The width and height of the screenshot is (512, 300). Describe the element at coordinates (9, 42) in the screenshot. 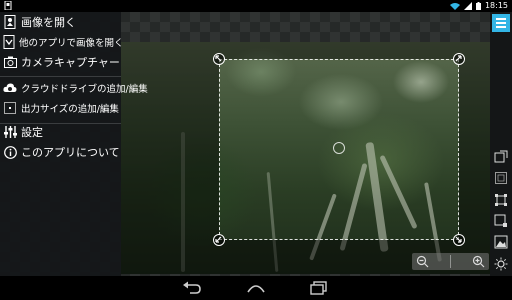

I see `open-with-app-icon` at that location.